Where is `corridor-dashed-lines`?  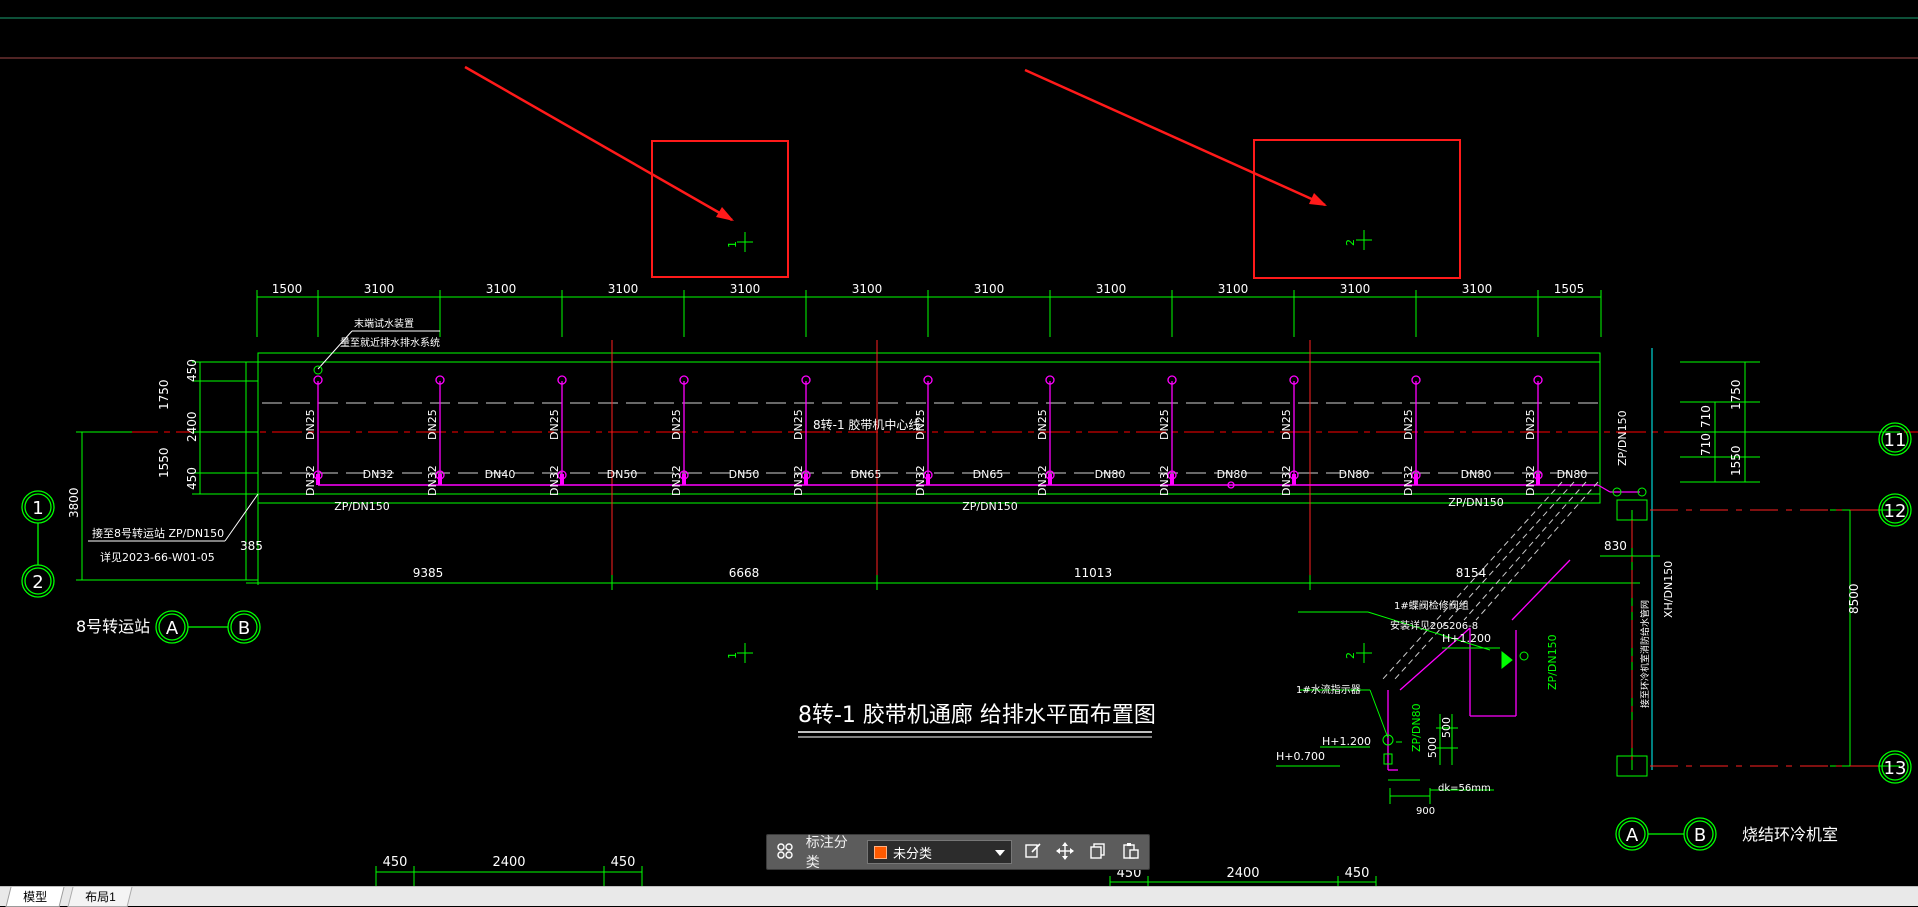
corridor-dashed-lines is located at coordinates (930, 438).